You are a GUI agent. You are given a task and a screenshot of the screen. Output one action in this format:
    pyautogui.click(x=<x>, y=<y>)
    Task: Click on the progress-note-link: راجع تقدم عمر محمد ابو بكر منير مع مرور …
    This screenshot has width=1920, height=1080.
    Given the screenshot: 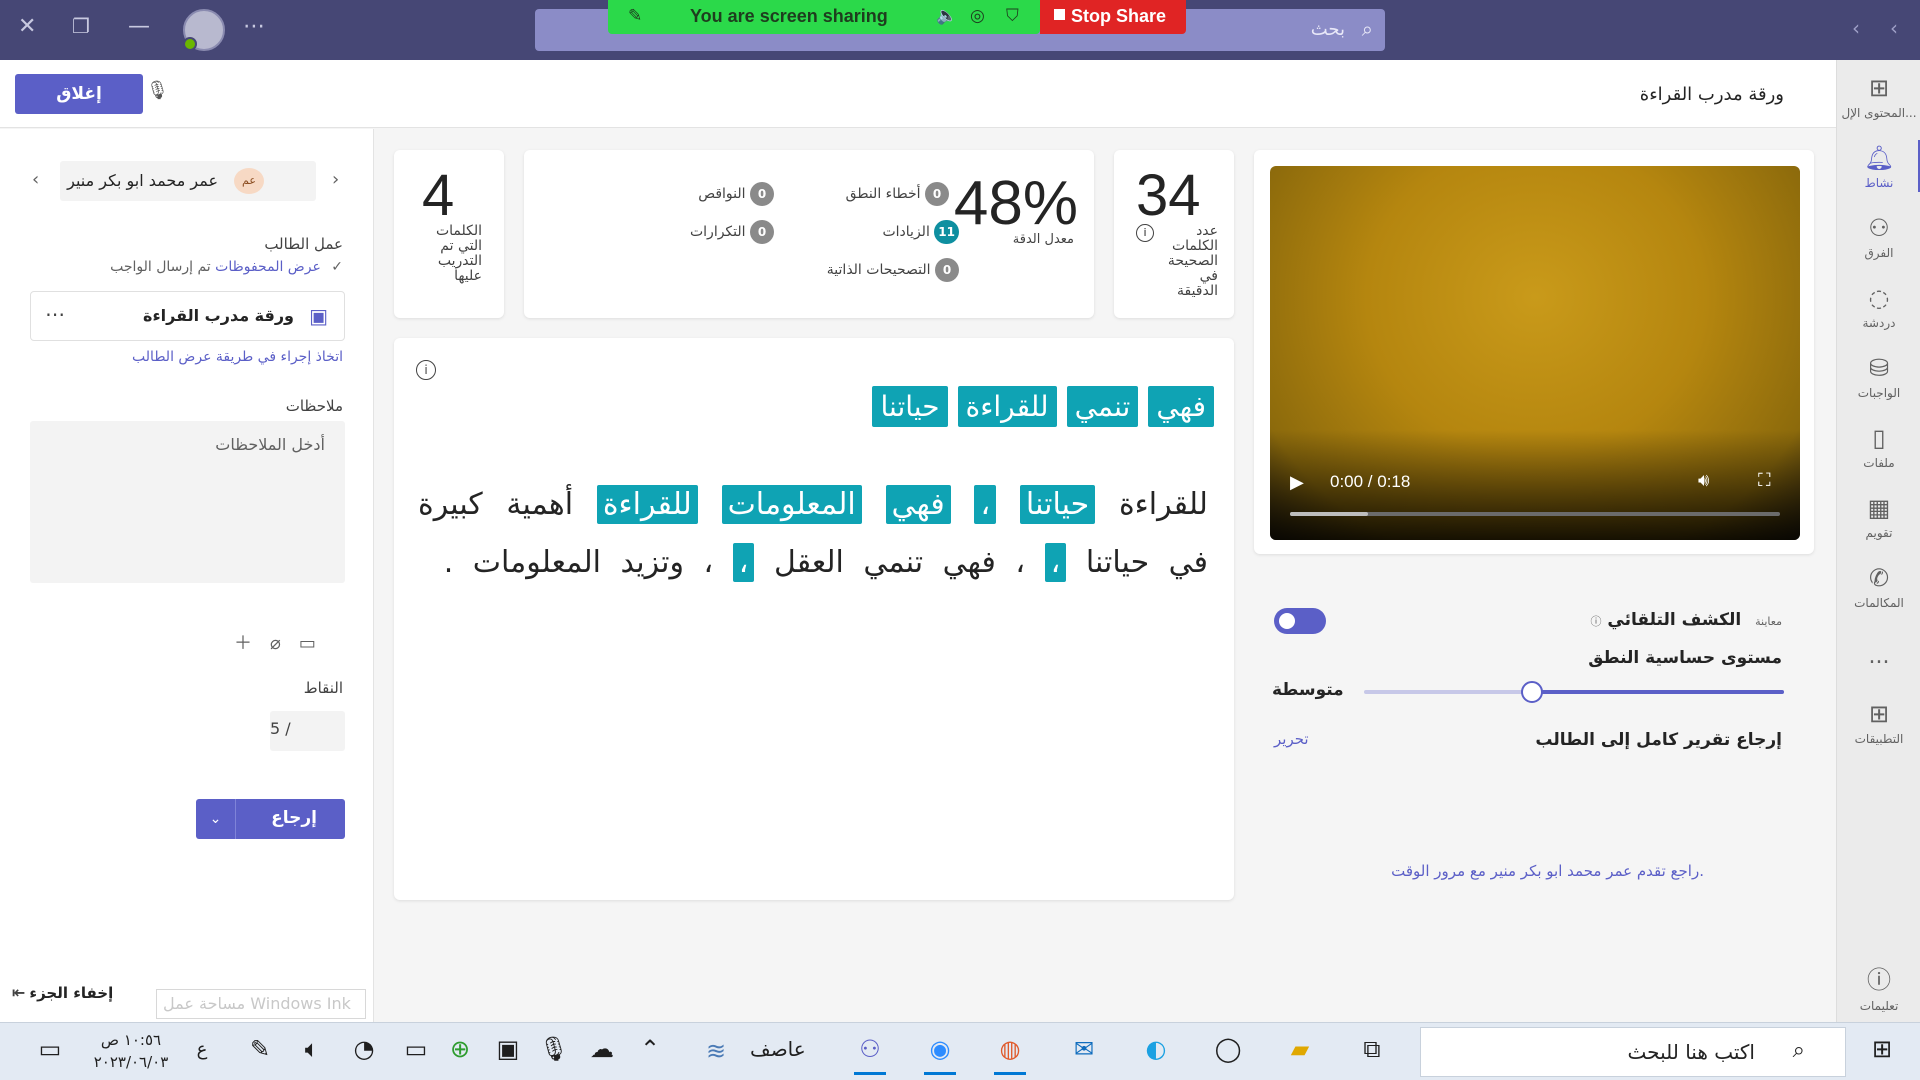 What is the action you would take?
    pyautogui.click(x=1547, y=871)
    